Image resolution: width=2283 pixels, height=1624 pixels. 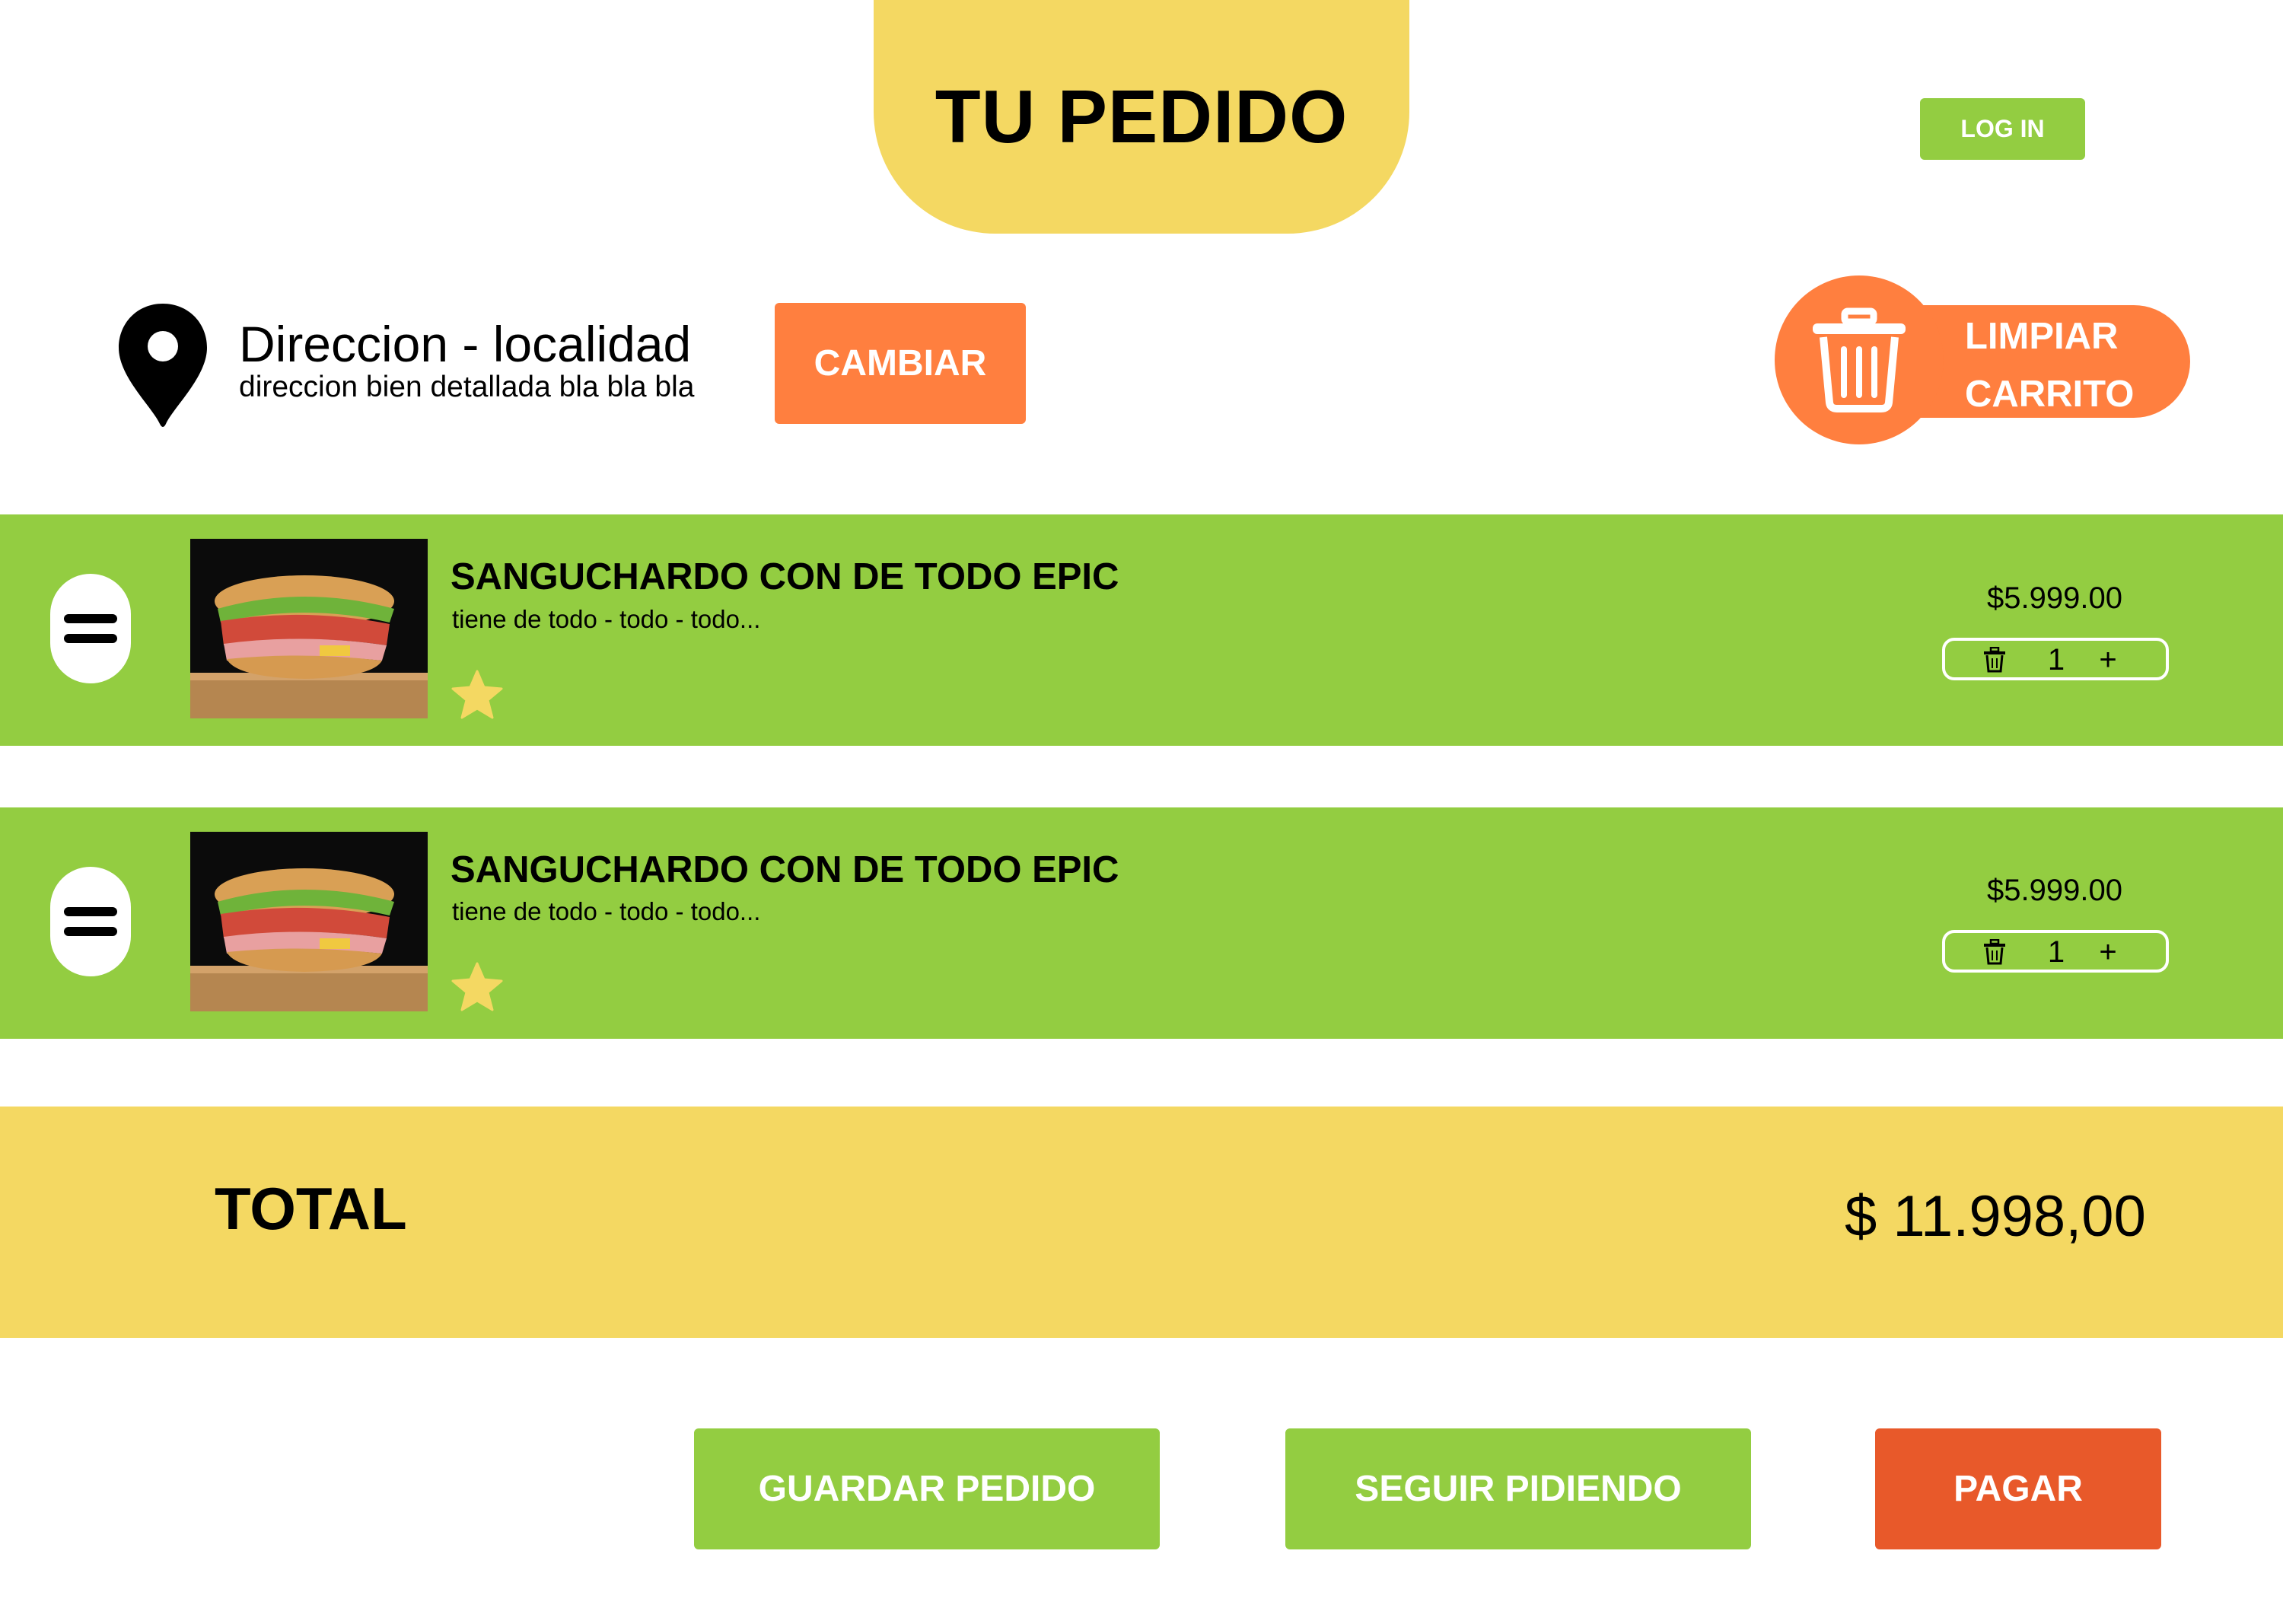 I want to click on change-address-button: CAMBIAR, so click(x=900, y=363).